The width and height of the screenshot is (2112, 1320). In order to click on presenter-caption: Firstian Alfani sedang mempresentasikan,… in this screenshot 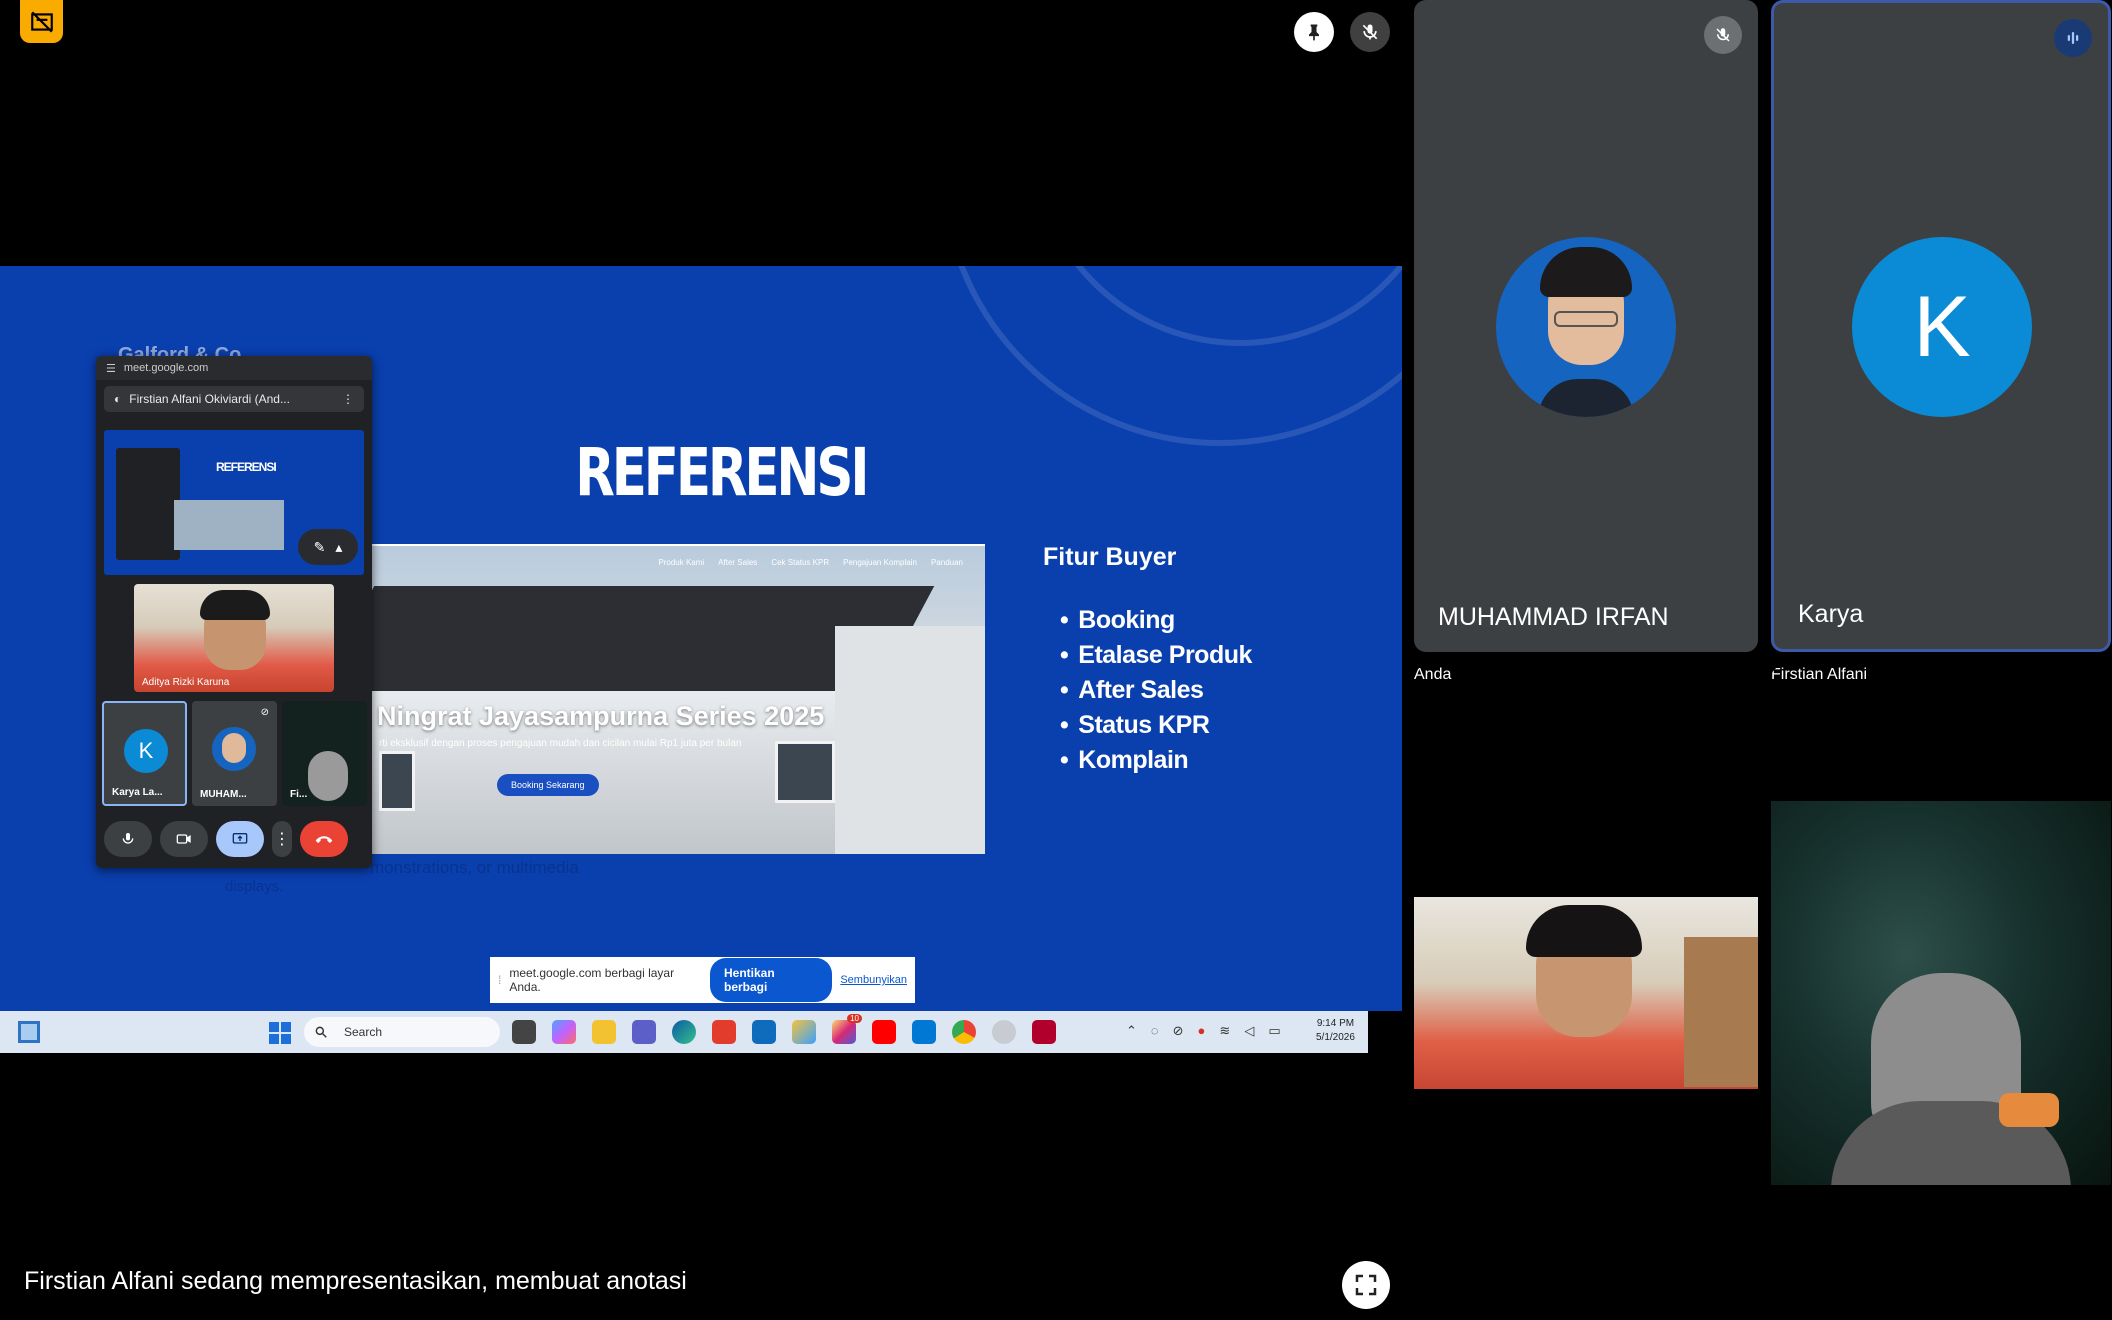, I will do `click(355, 1281)`.